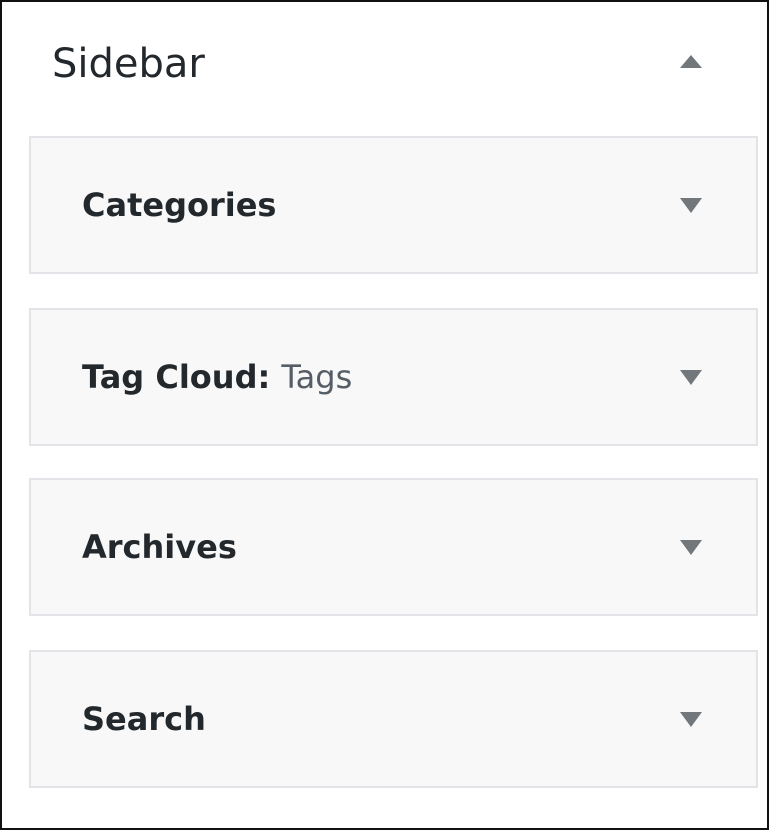 The height and width of the screenshot is (830, 769). Describe the element at coordinates (128, 64) in the screenshot. I see `sidebar-title: Sidebar` at that location.